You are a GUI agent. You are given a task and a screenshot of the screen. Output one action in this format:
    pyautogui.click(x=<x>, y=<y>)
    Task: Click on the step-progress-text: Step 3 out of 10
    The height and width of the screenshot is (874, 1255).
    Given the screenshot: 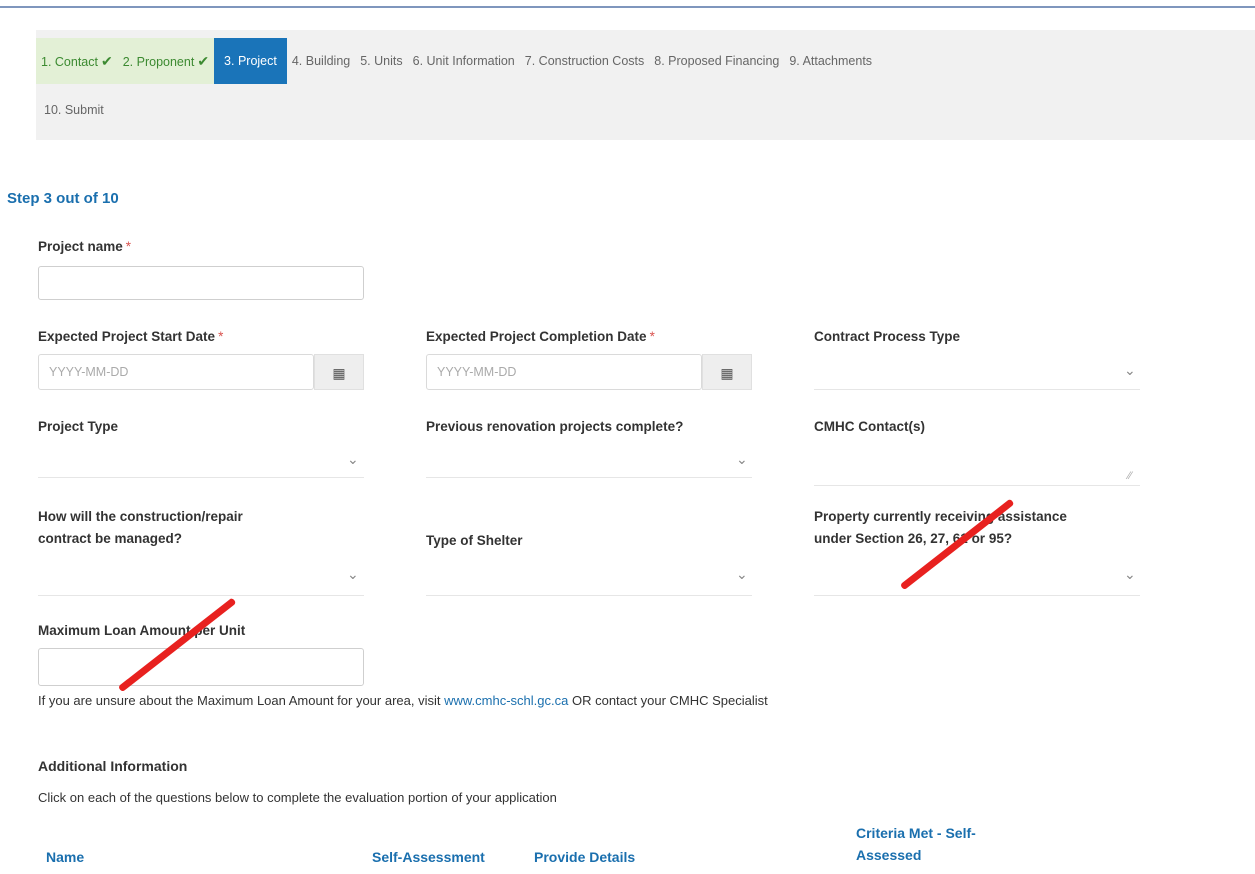 What is the action you would take?
    pyautogui.click(x=63, y=198)
    